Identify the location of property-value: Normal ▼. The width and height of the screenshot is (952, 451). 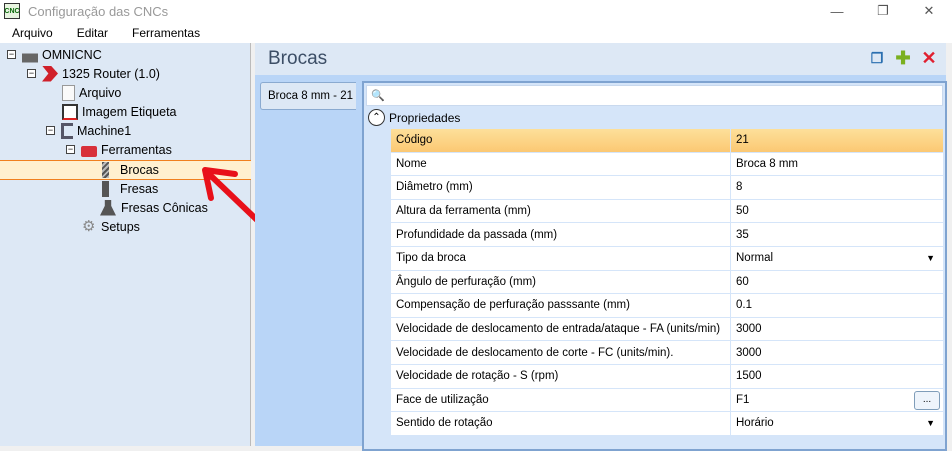
(837, 258).